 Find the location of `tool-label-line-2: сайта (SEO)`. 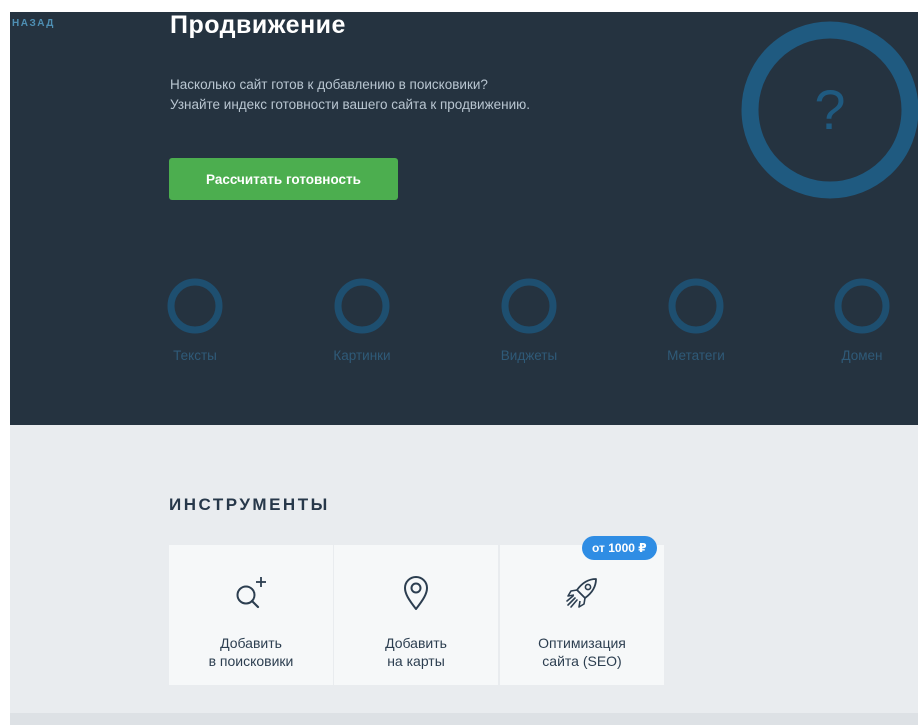

tool-label-line-2: сайта (SEO) is located at coordinates (582, 661).